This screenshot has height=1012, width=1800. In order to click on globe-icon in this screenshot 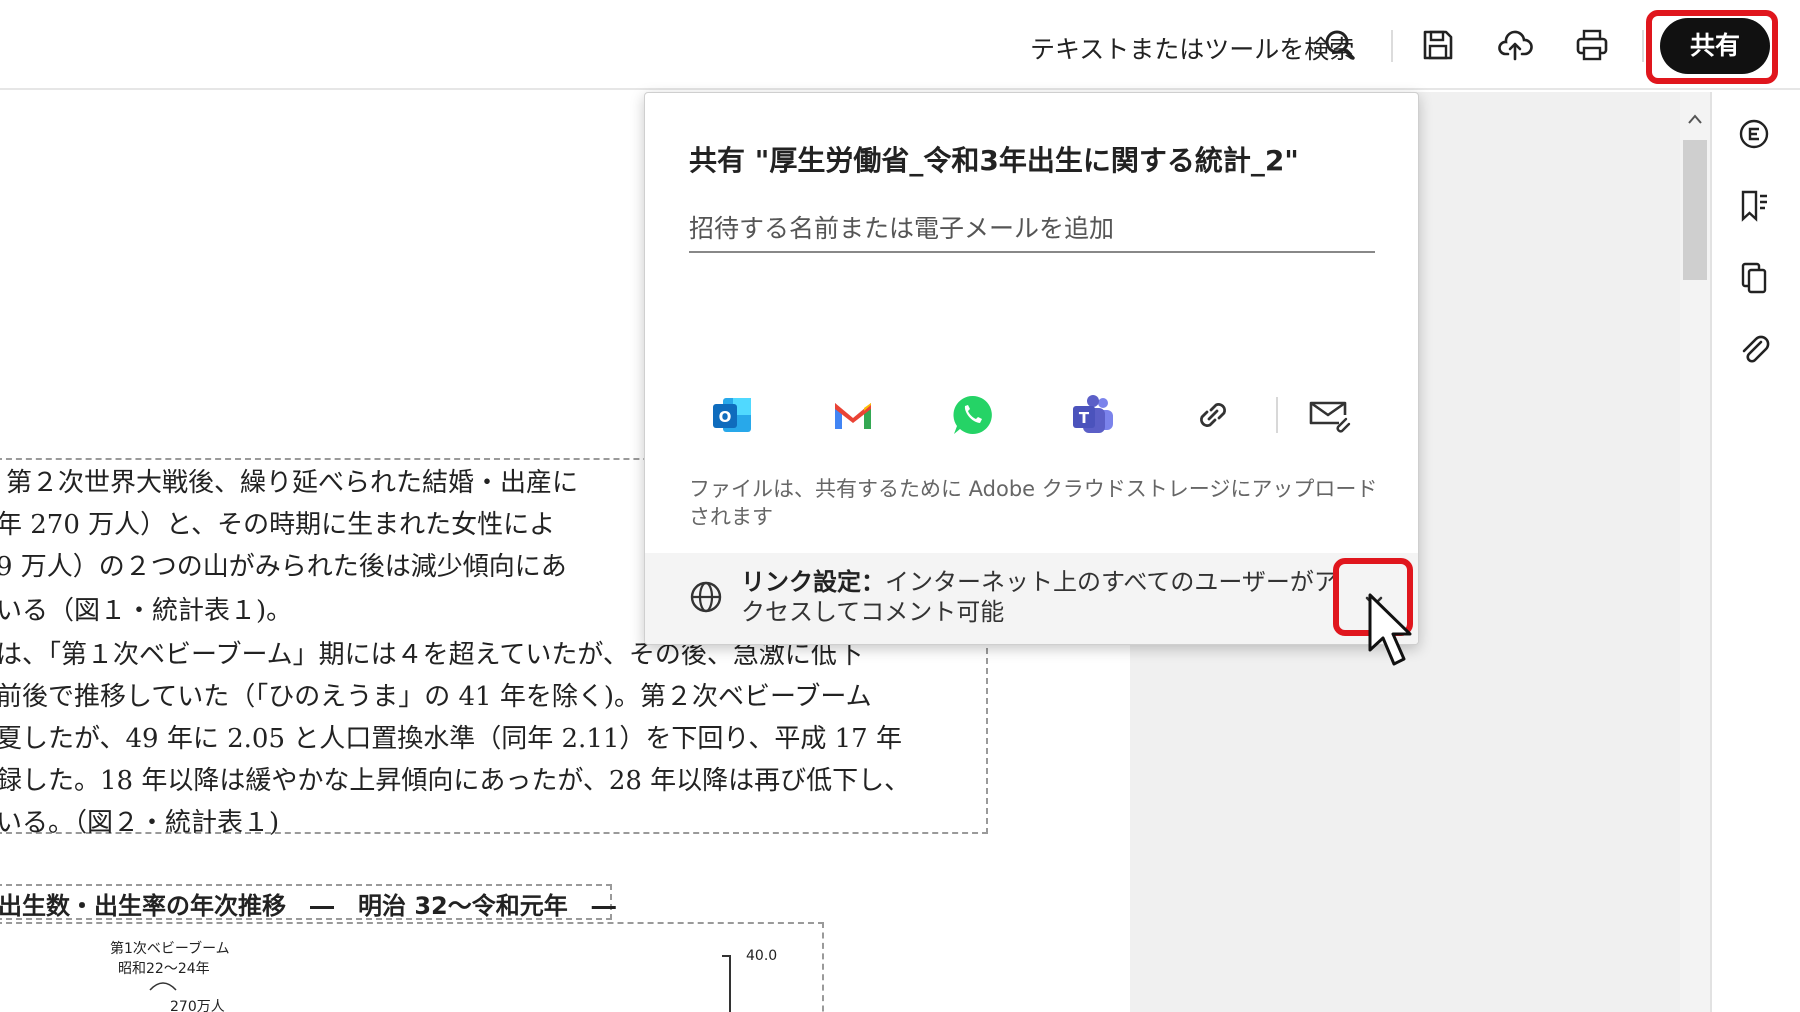, I will do `click(706, 597)`.